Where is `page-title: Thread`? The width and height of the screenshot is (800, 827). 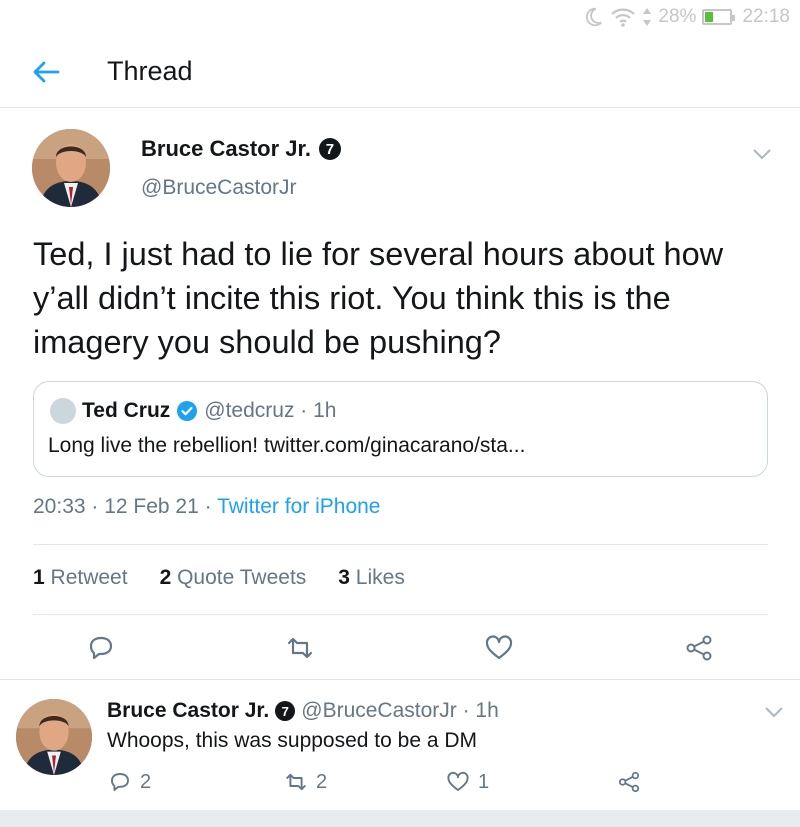
page-title: Thread is located at coordinates (150, 71).